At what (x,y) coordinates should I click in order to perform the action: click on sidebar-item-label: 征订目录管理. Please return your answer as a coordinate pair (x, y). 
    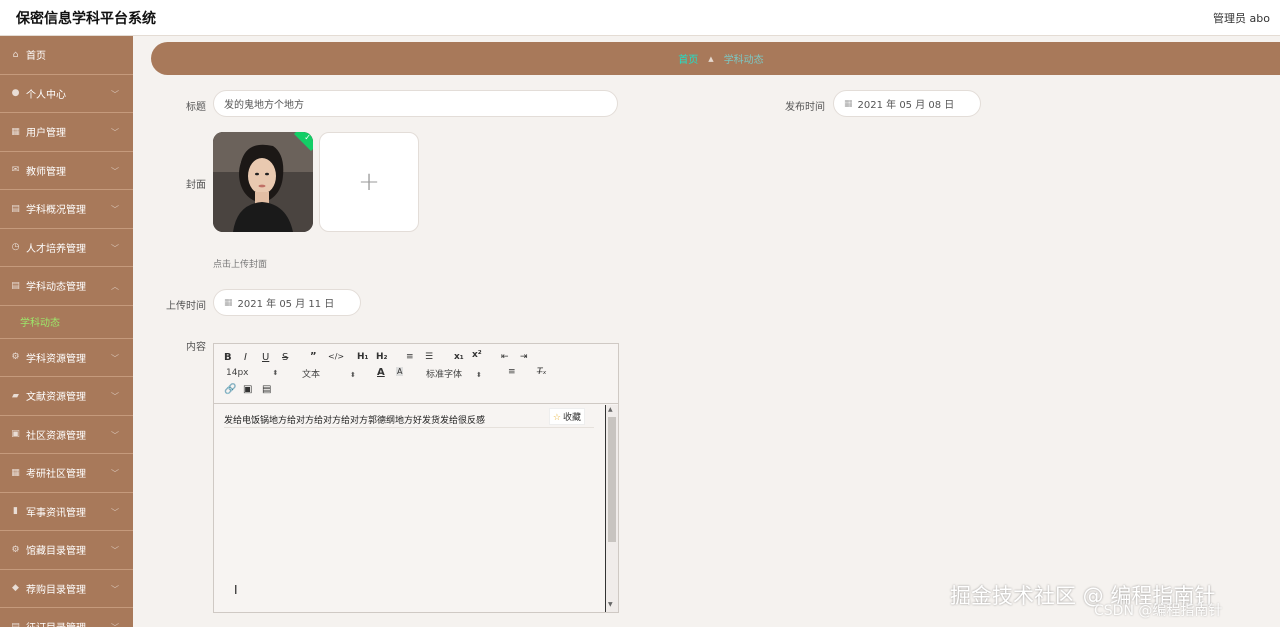
    Looking at the image, I should click on (56, 623).